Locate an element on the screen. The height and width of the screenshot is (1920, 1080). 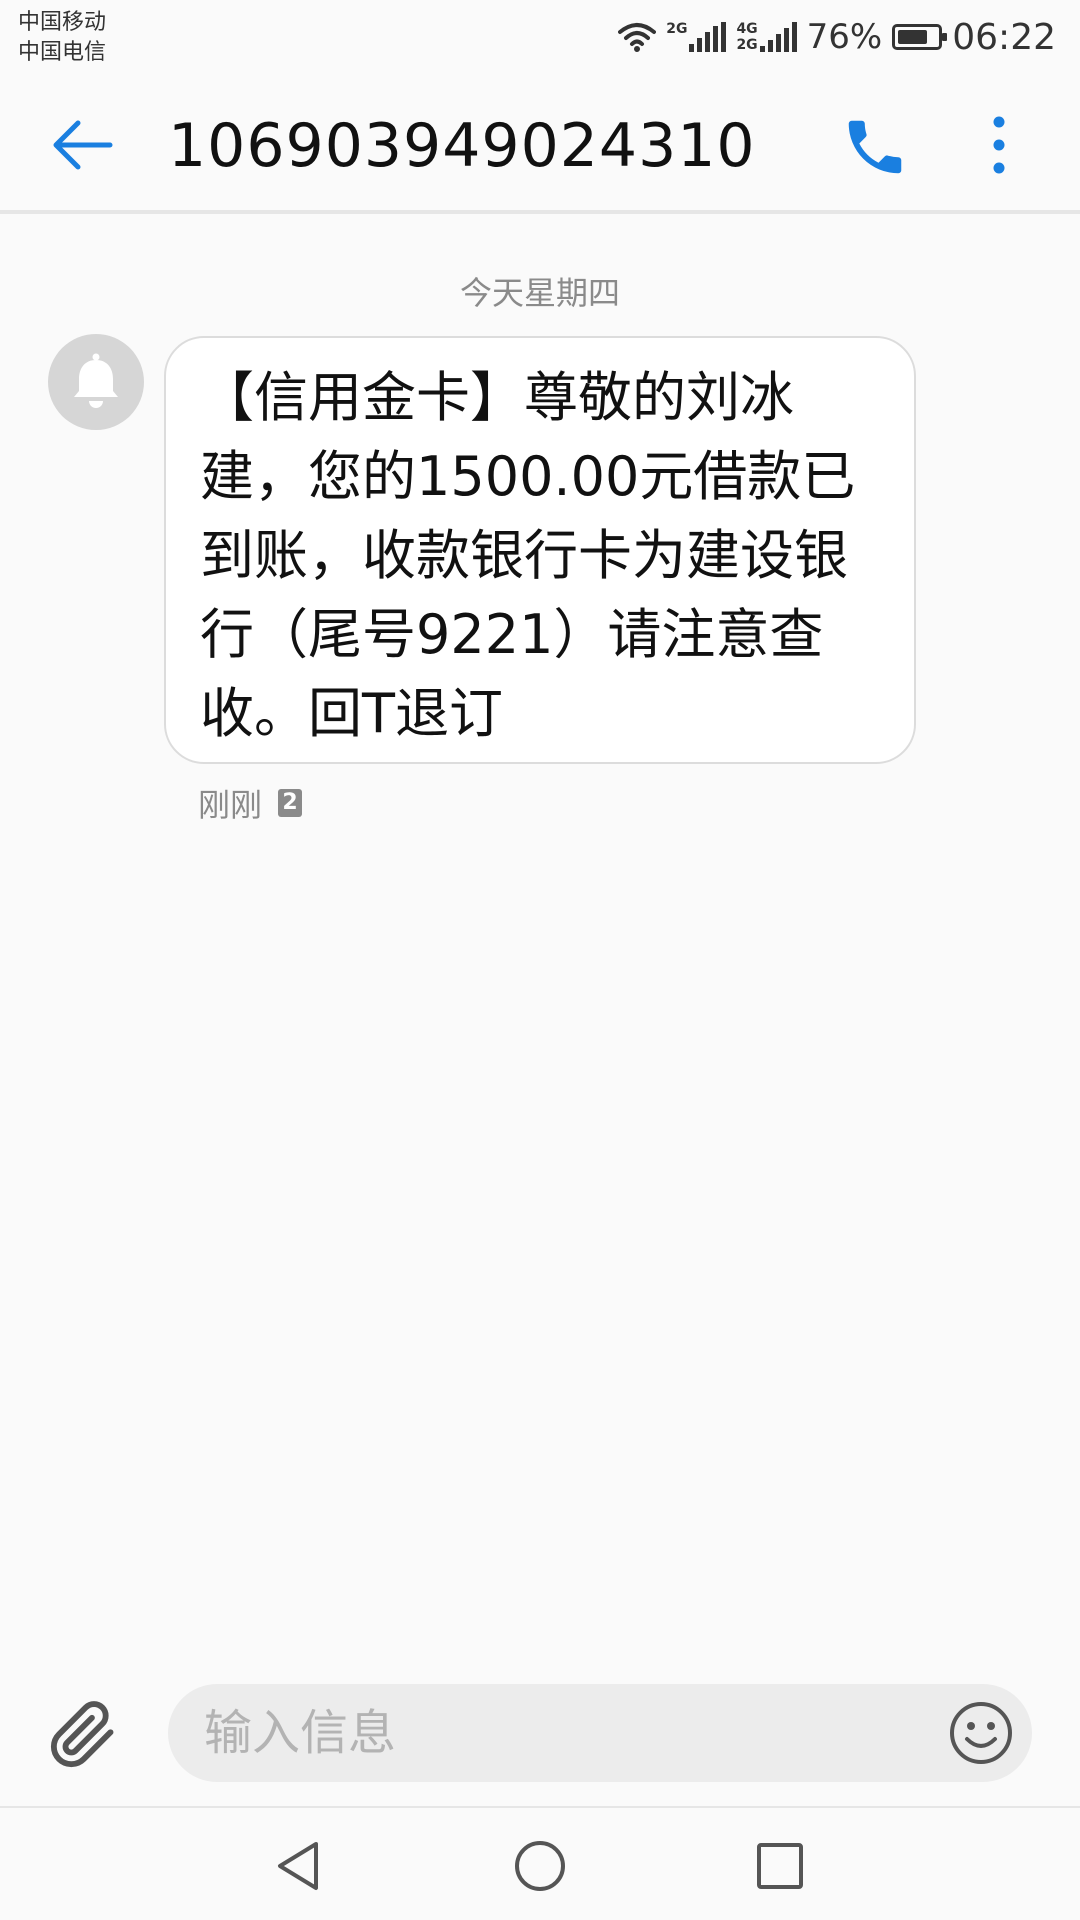
paperclip-icon is located at coordinates (82, 1734).